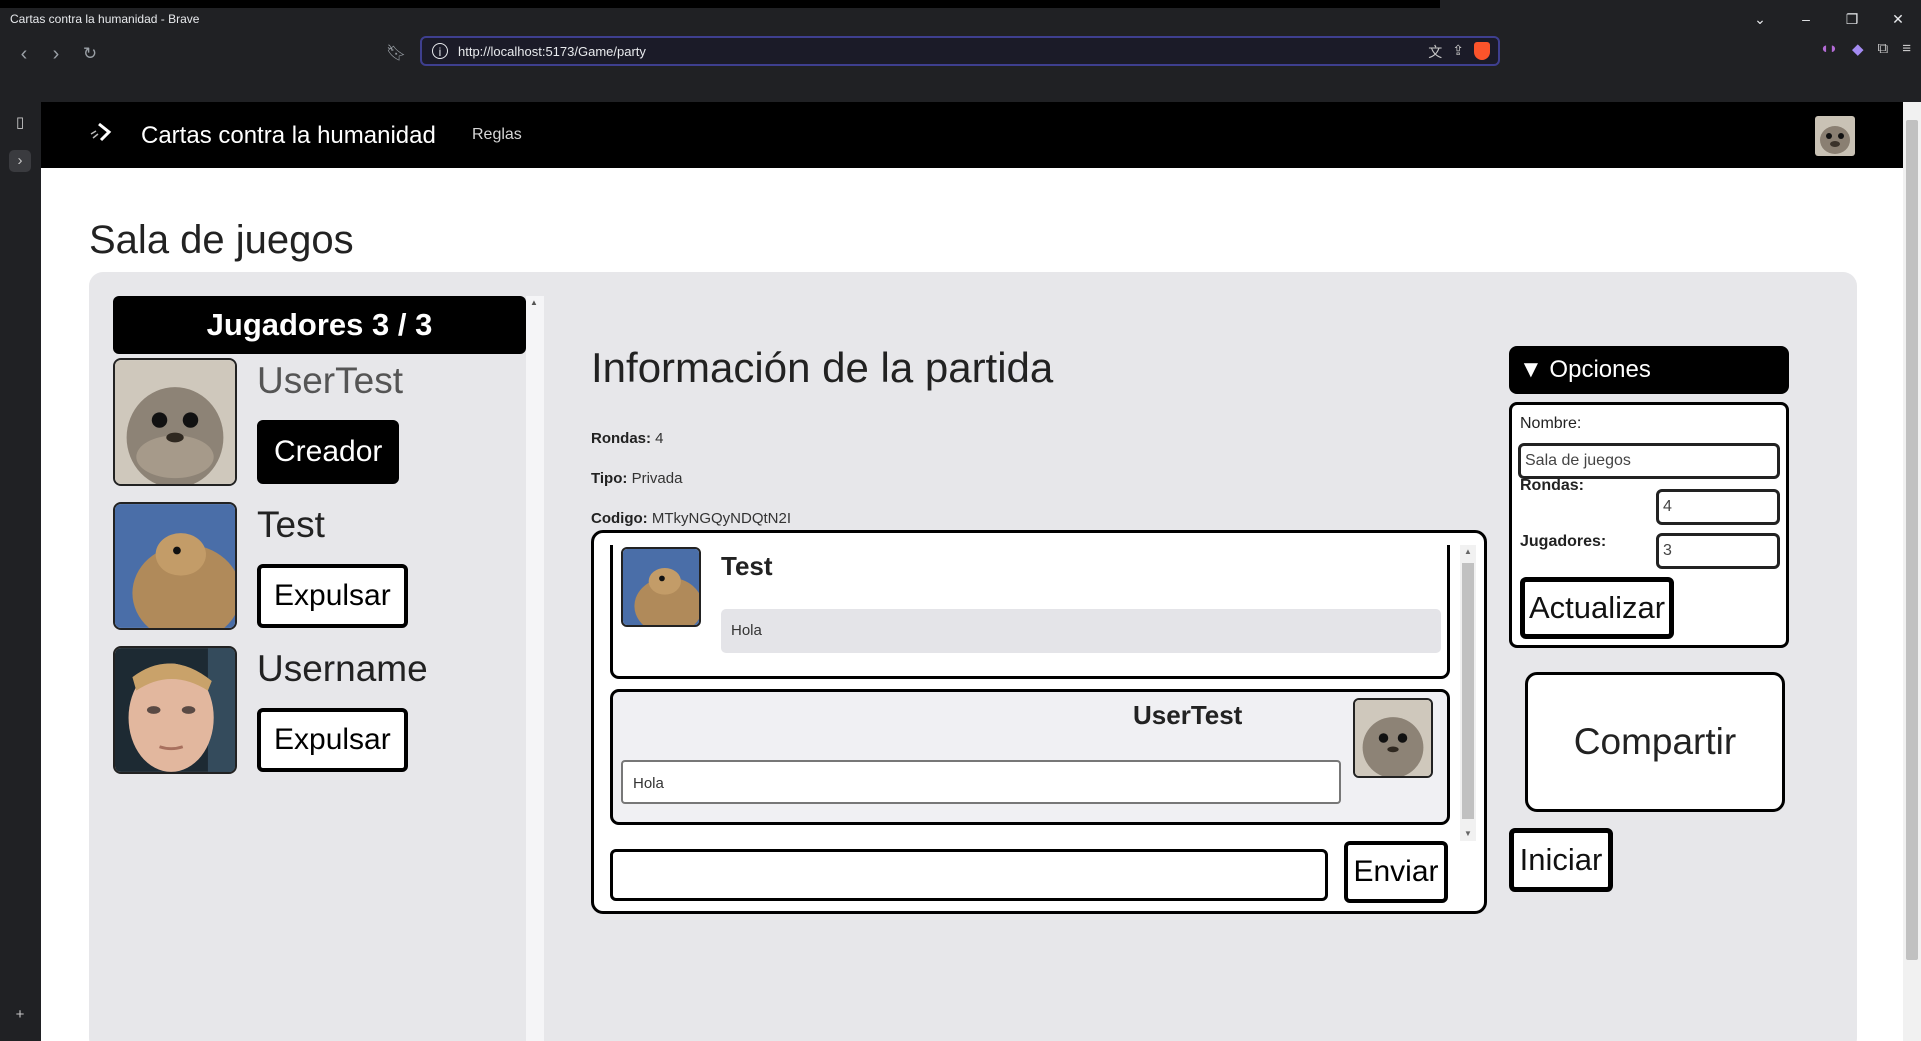 The image size is (1921, 1041). I want to click on urlbar-actions: 文 ⇪, so click(1459, 52).